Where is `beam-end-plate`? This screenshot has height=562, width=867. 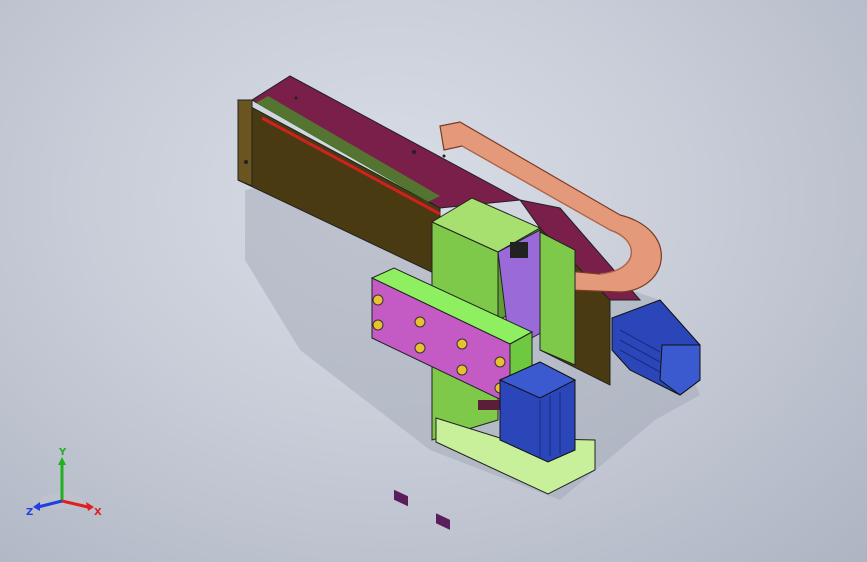 beam-end-plate is located at coordinates (245, 143).